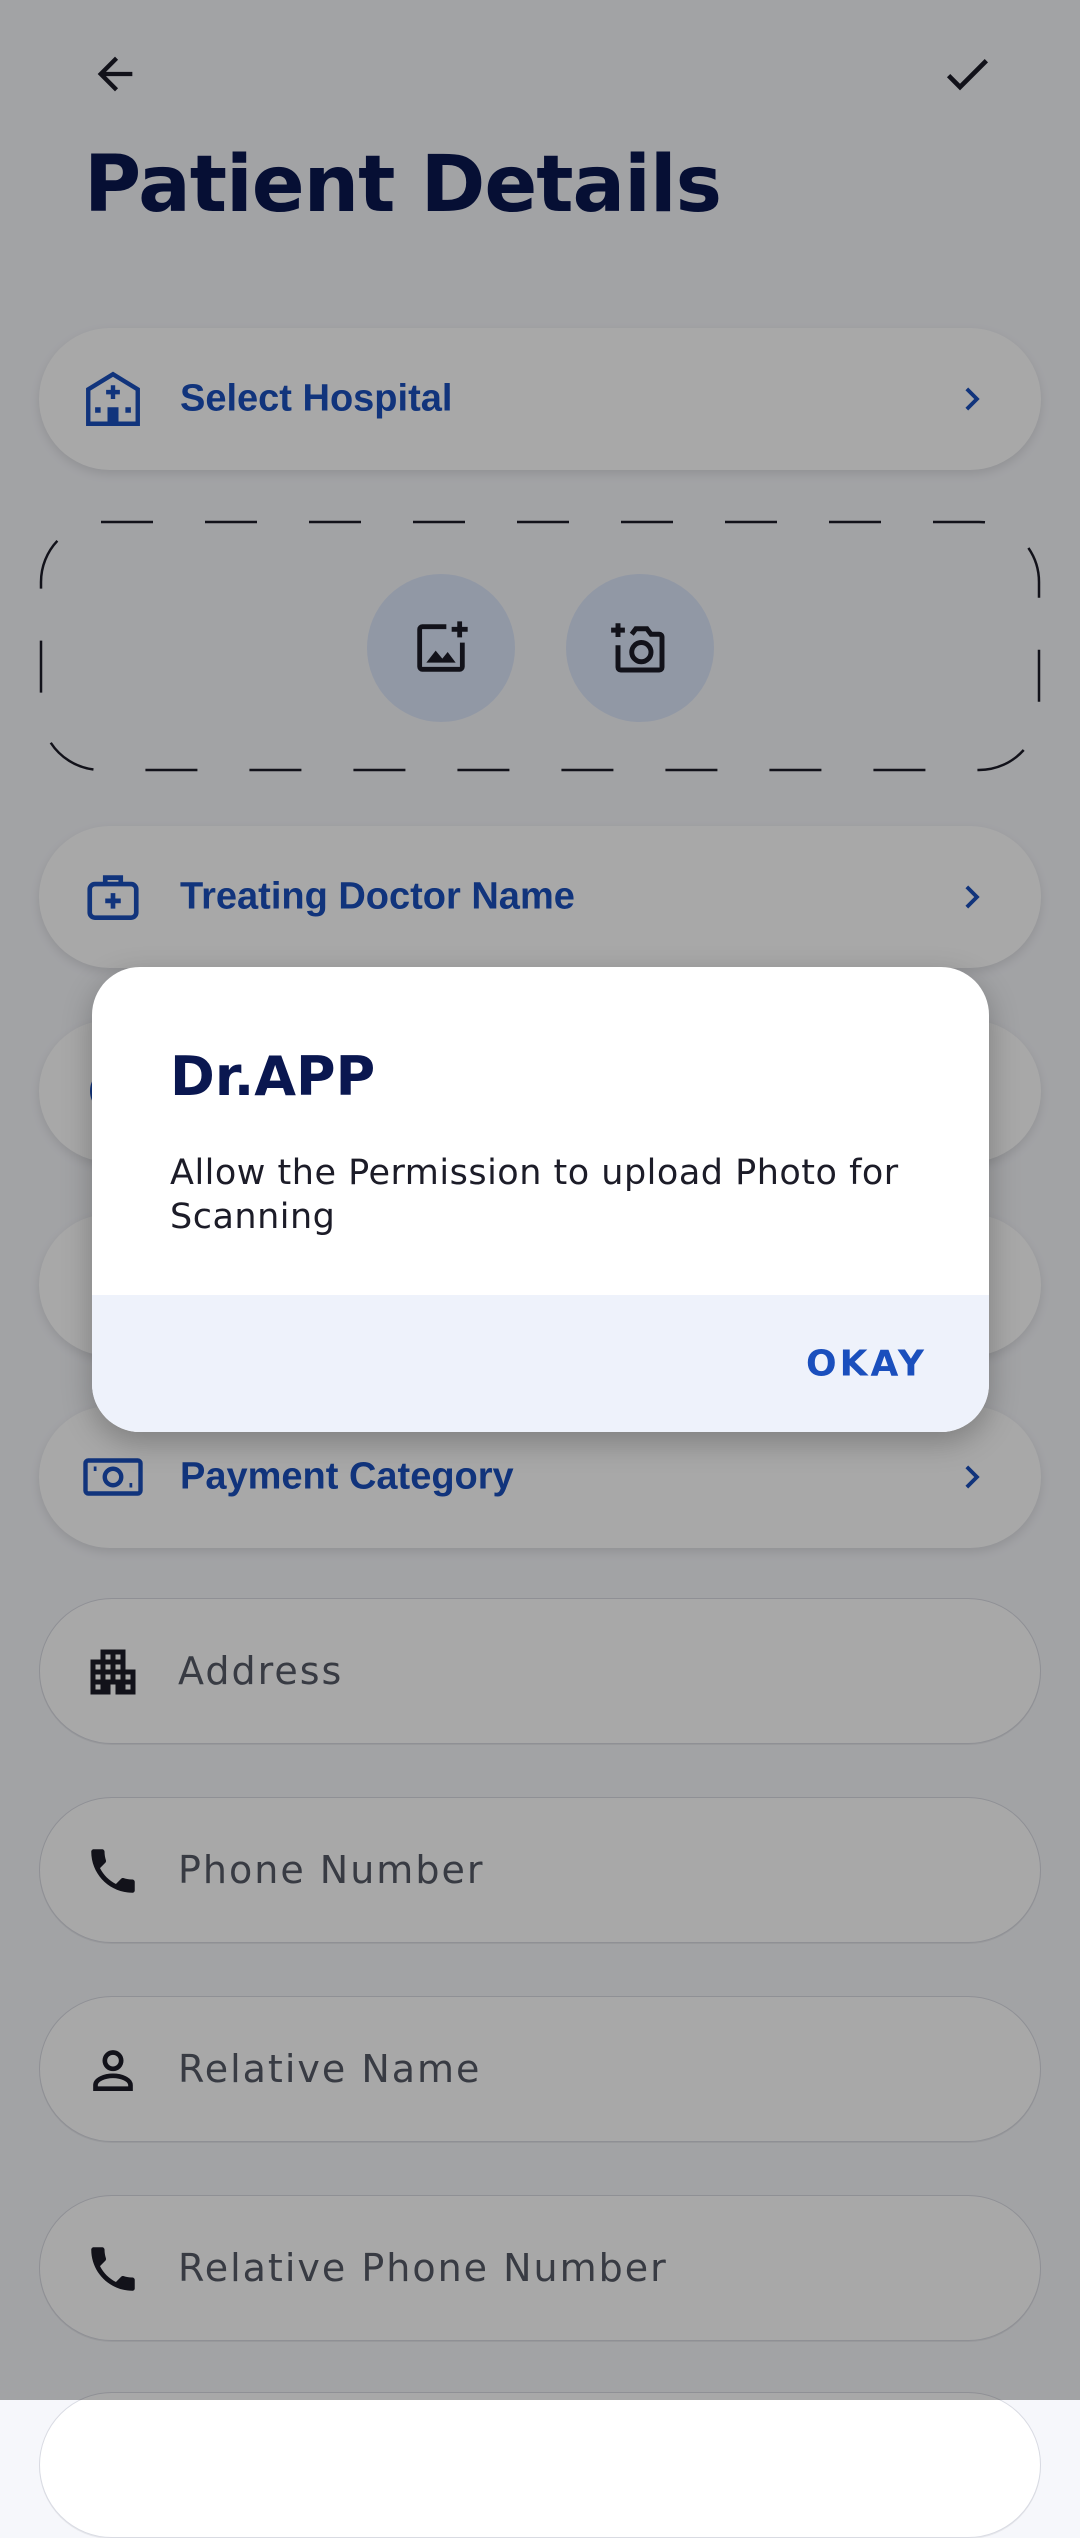 The width and height of the screenshot is (1080, 2538). Describe the element at coordinates (540, 1363) in the screenshot. I see `dialog-footer: OKAY` at that location.